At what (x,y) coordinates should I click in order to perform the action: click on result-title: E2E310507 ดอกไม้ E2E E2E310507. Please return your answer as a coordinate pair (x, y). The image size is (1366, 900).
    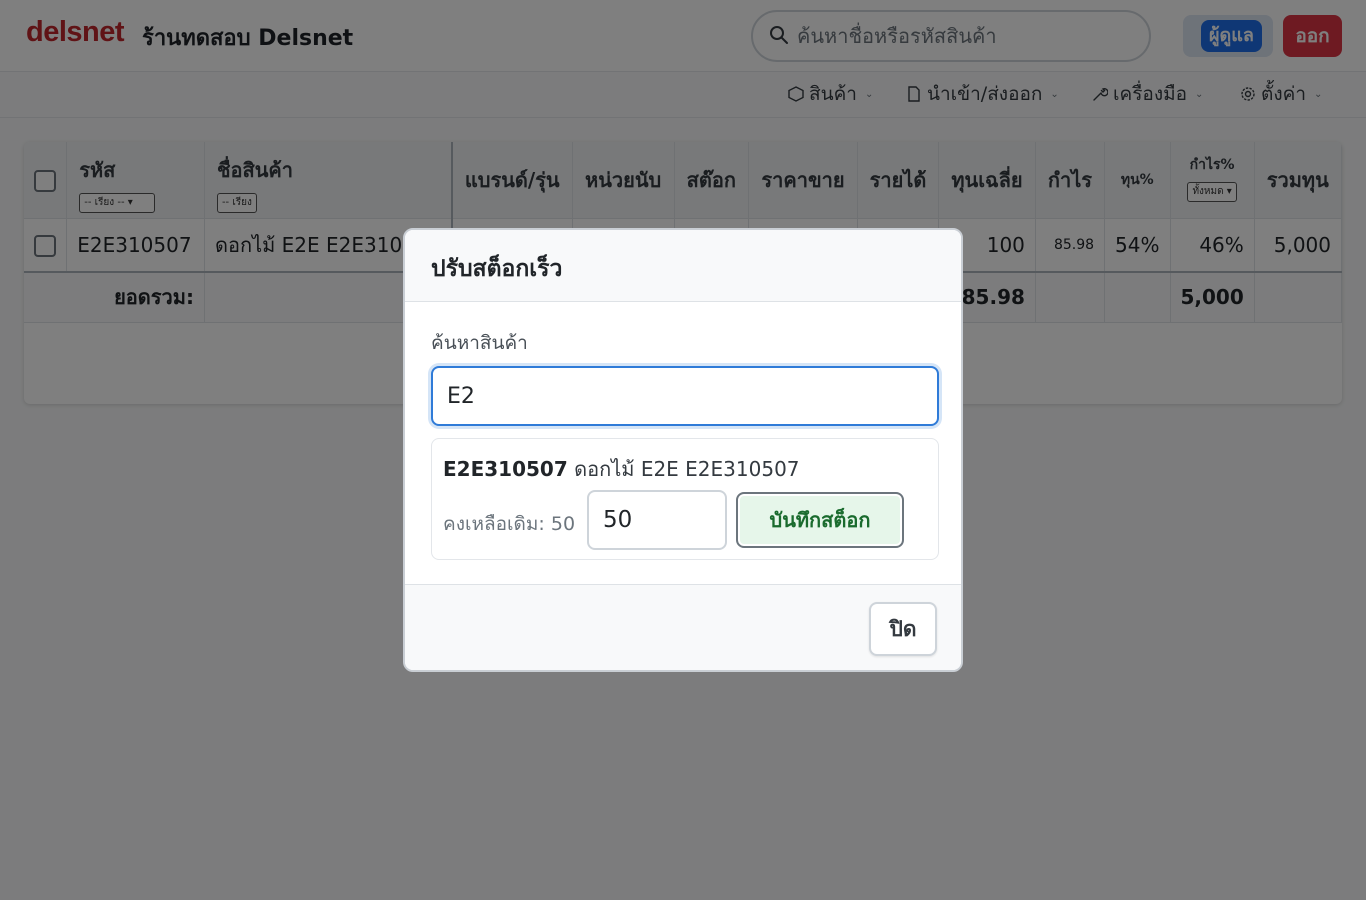
    Looking at the image, I should click on (621, 469).